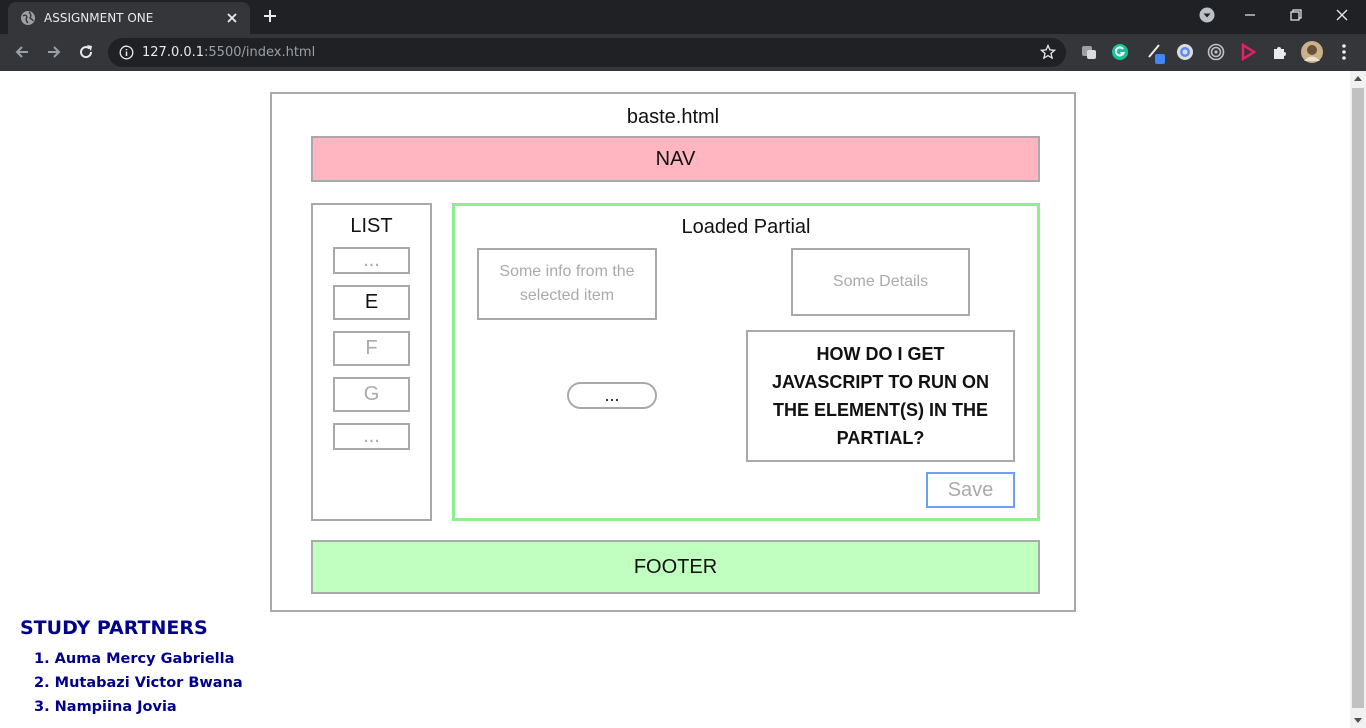 The image size is (1366, 728). What do you see at coordinates (880, 282) in the screenshot?
I see `details-box: Some Details` at bounding box center [880, 282].